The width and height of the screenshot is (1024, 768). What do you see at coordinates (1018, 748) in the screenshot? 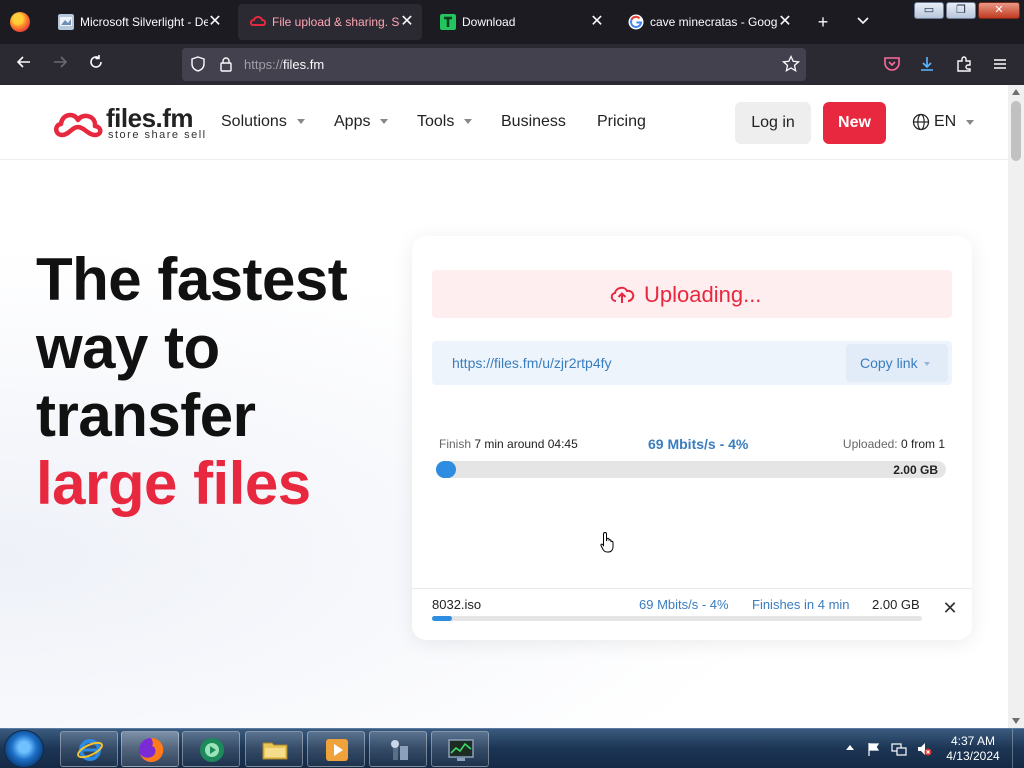
I see `show-desktop-button` at bounding box center [1018, 748].